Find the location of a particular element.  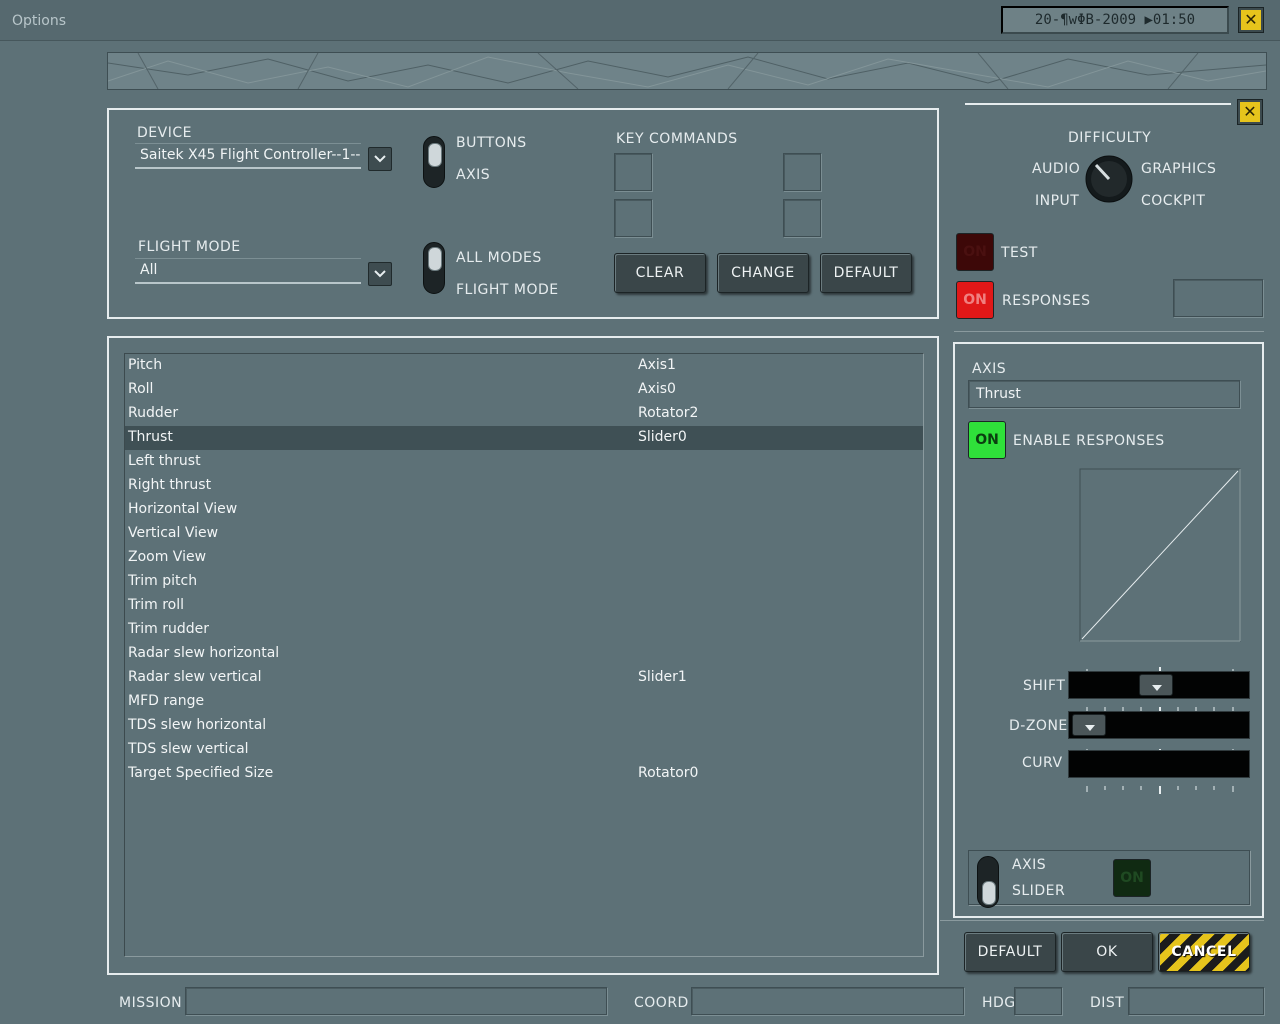

shift-label: SHIFT is located at coordinates (1044, 686).